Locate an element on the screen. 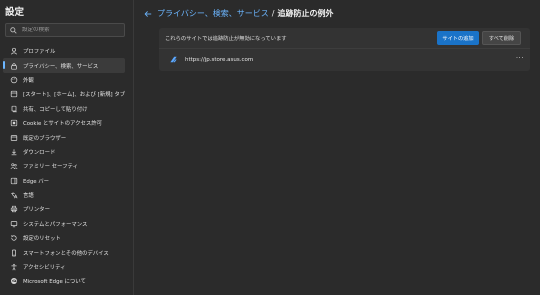  sidebar-item-label: 共有、コピーして貼り付け is located at coordinates (55, 109).